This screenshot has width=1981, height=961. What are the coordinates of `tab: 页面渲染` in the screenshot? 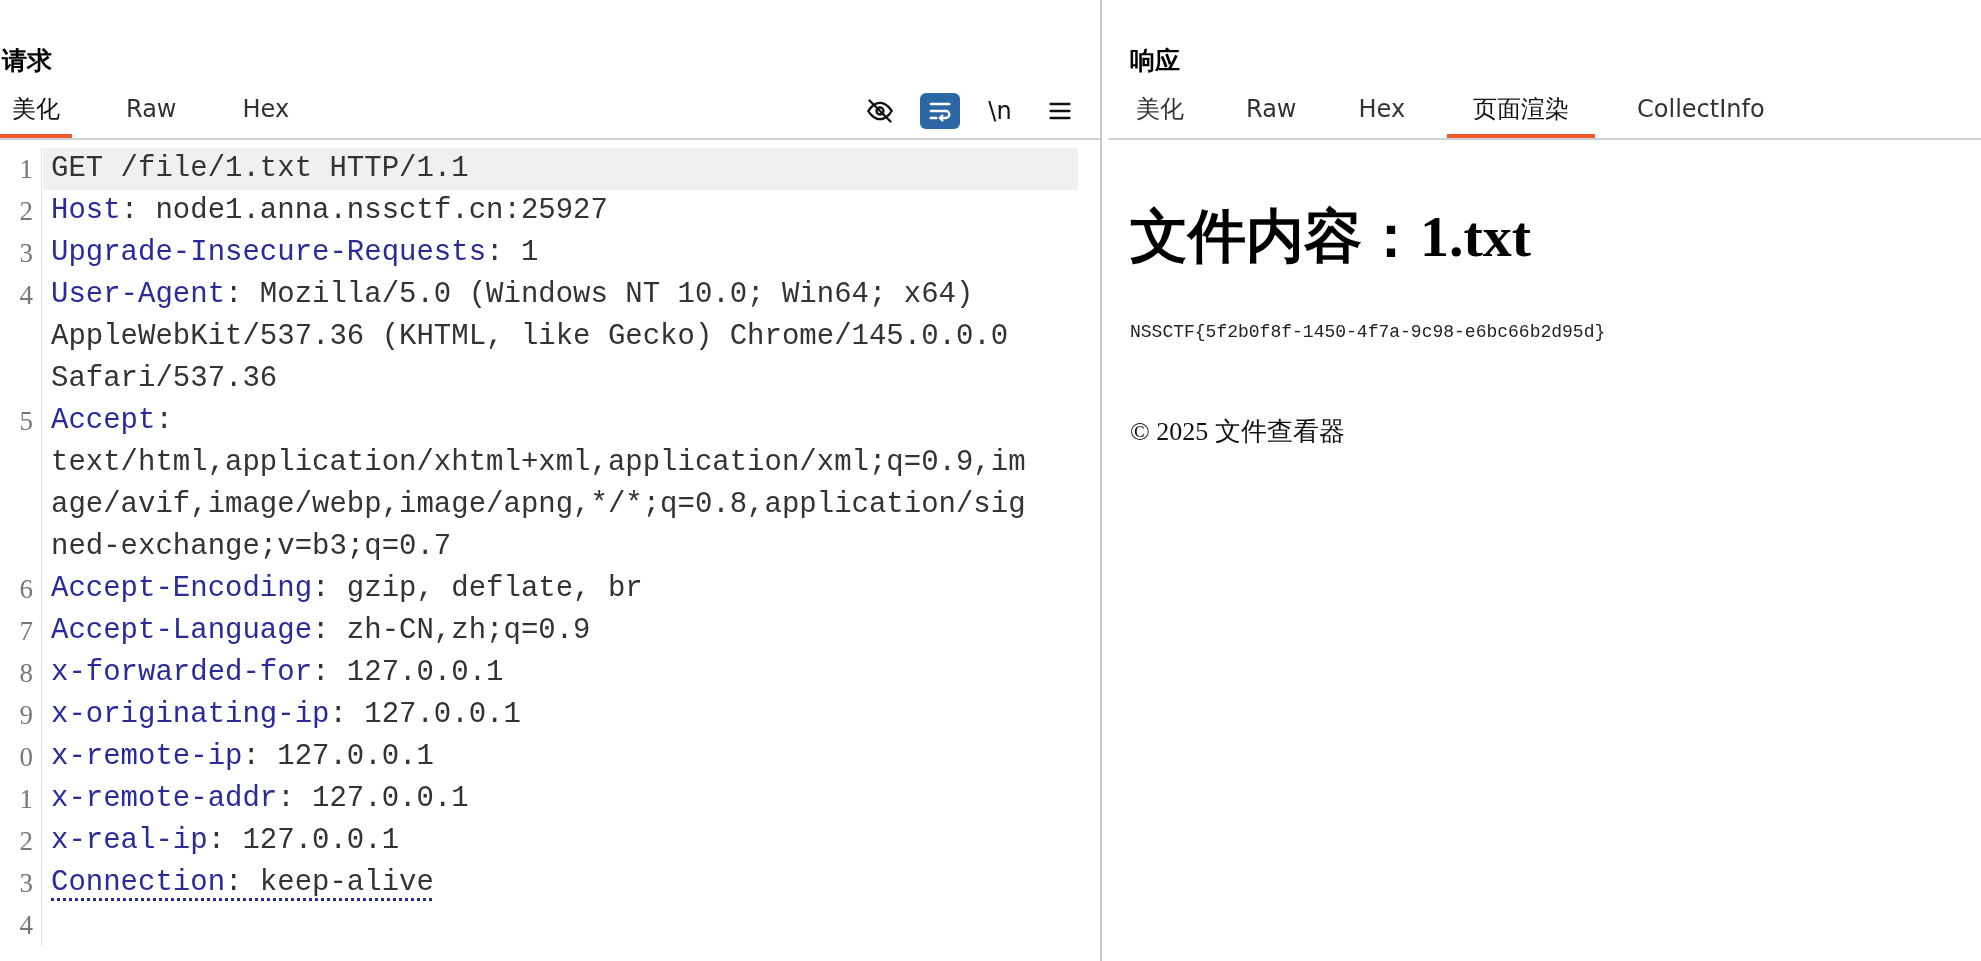 It's located at (1521, 111).